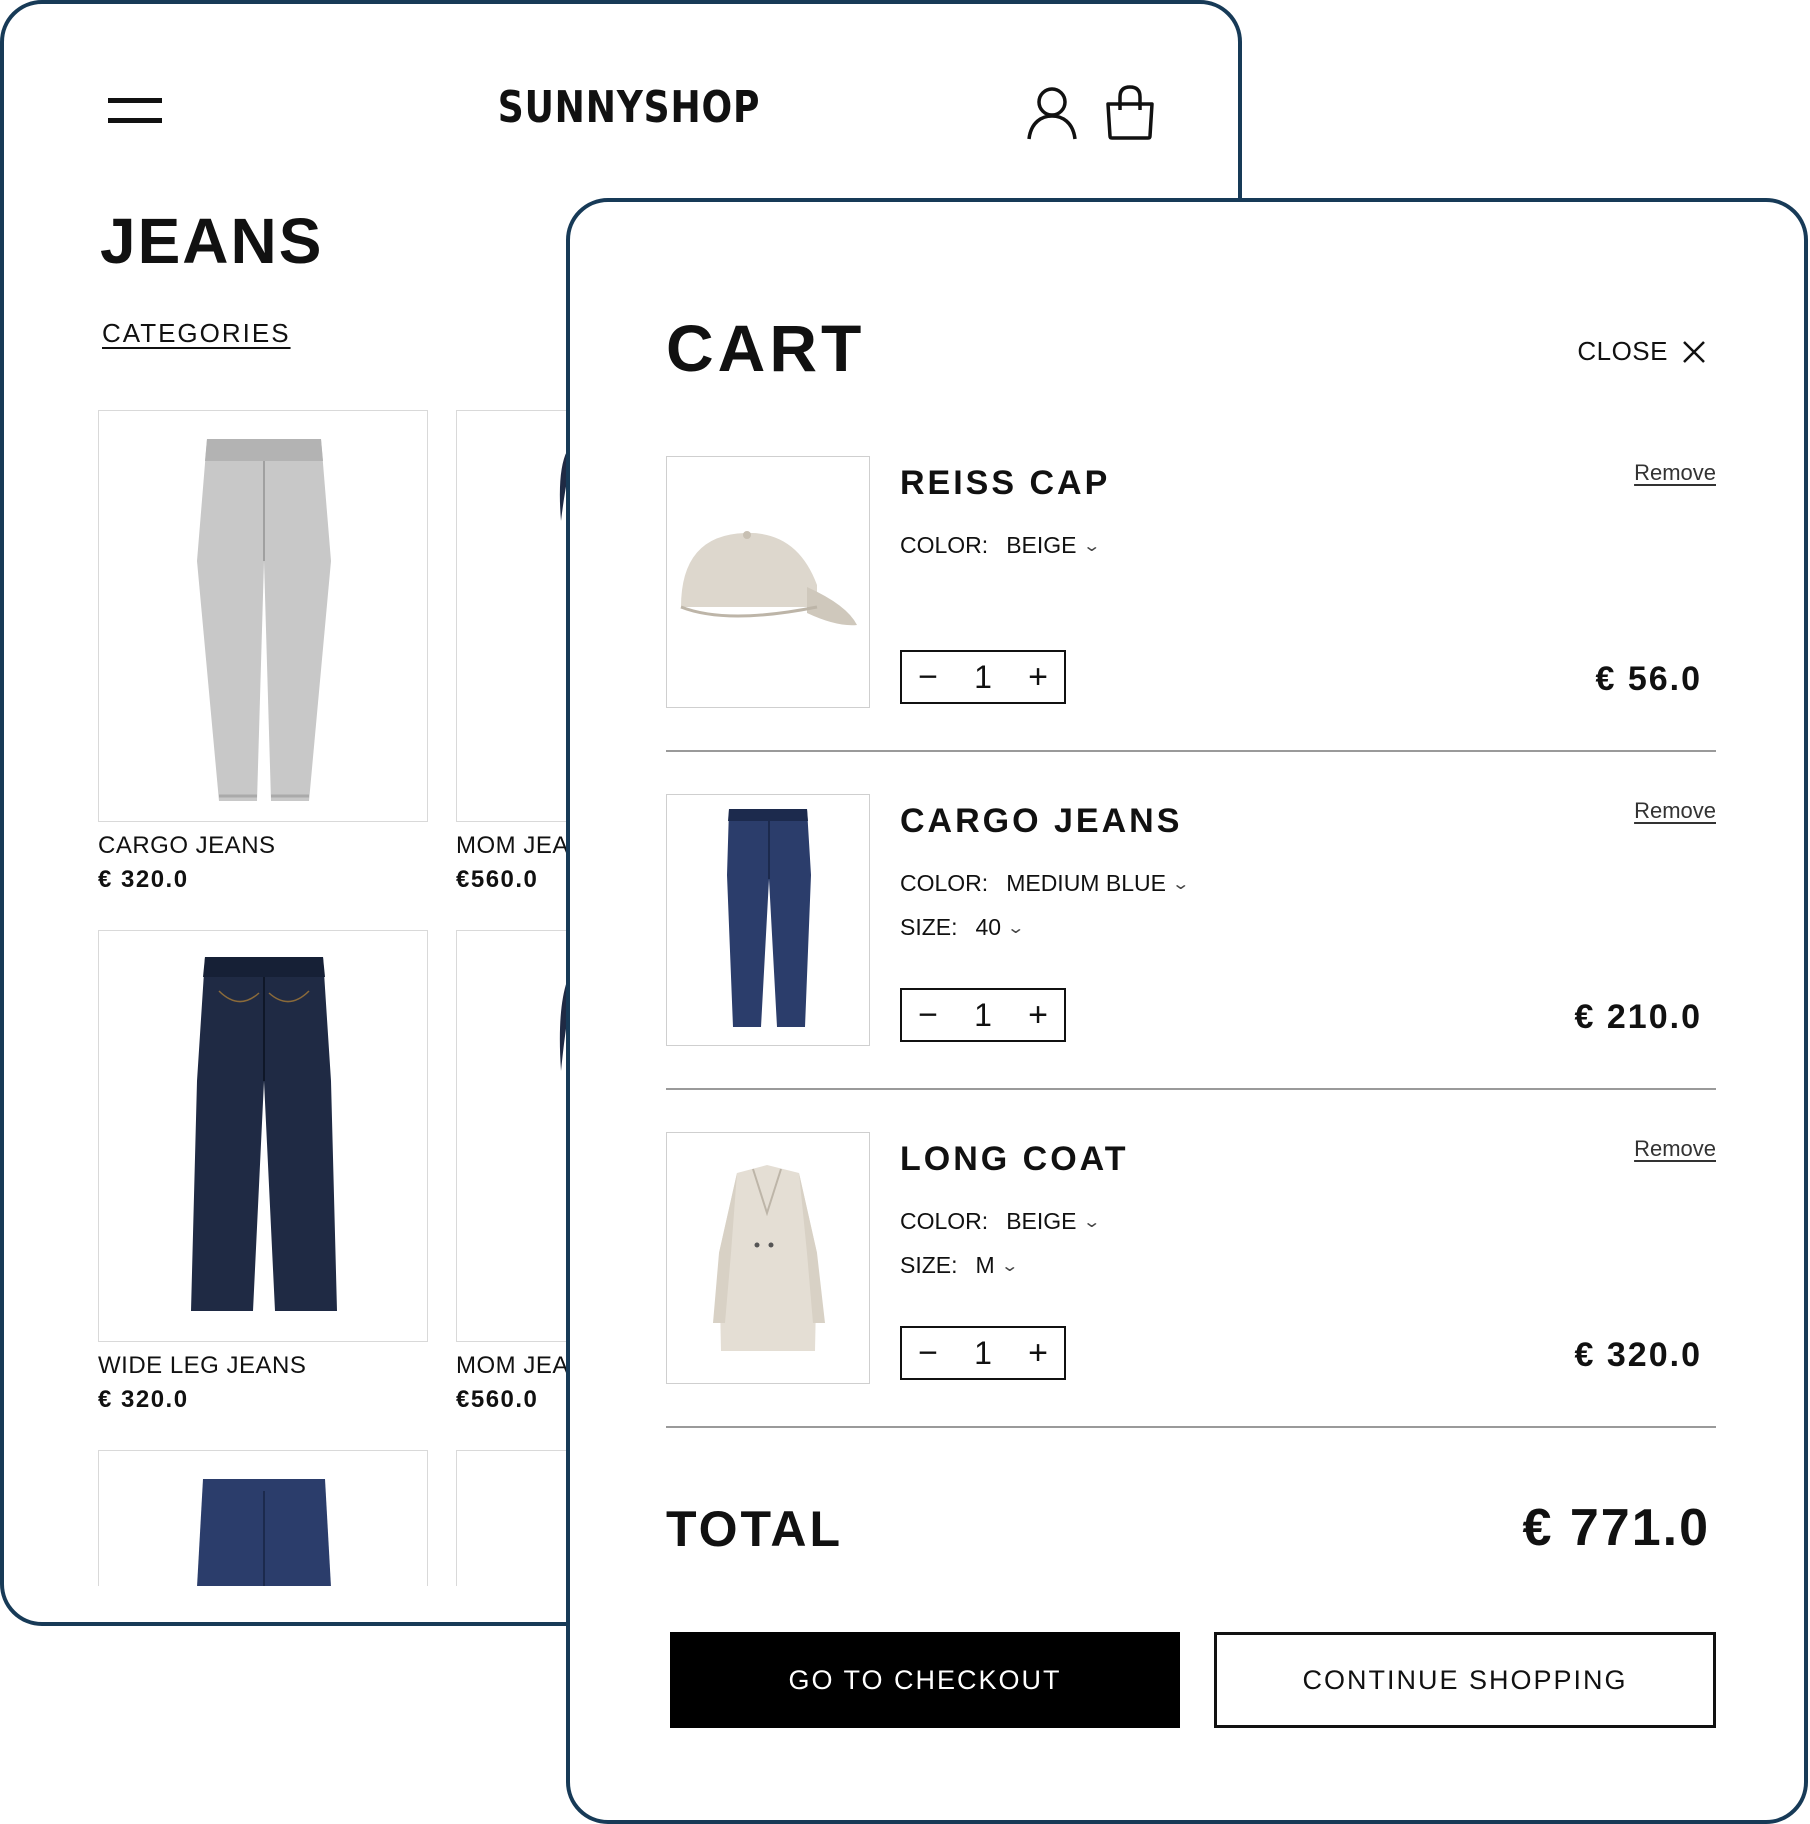 The height and width of the screenshot is (1824, 1810). I want to click on shopping-bag-icon, so click(1130, 112).